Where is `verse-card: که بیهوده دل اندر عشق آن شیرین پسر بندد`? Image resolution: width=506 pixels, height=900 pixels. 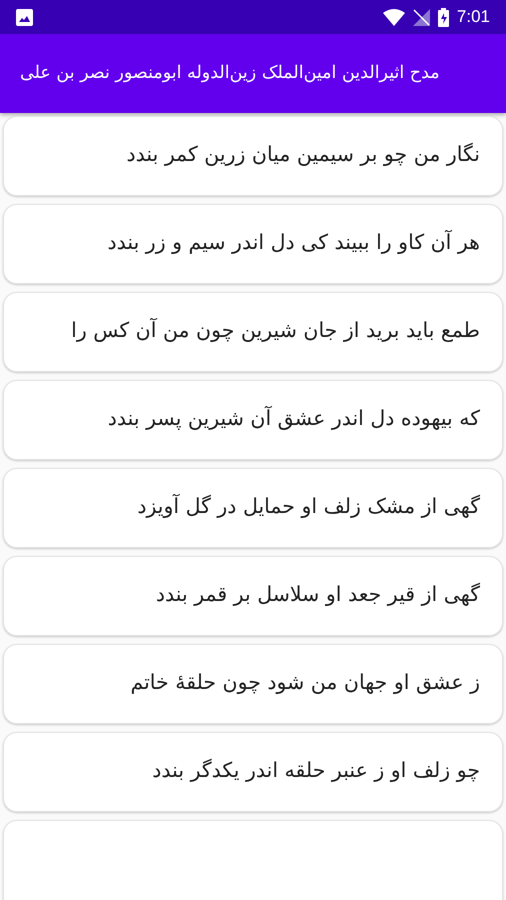
verse-card: که بیهوده دل اندر عشق آن شیرین پسر بندد is located at coordinates (253, 420).